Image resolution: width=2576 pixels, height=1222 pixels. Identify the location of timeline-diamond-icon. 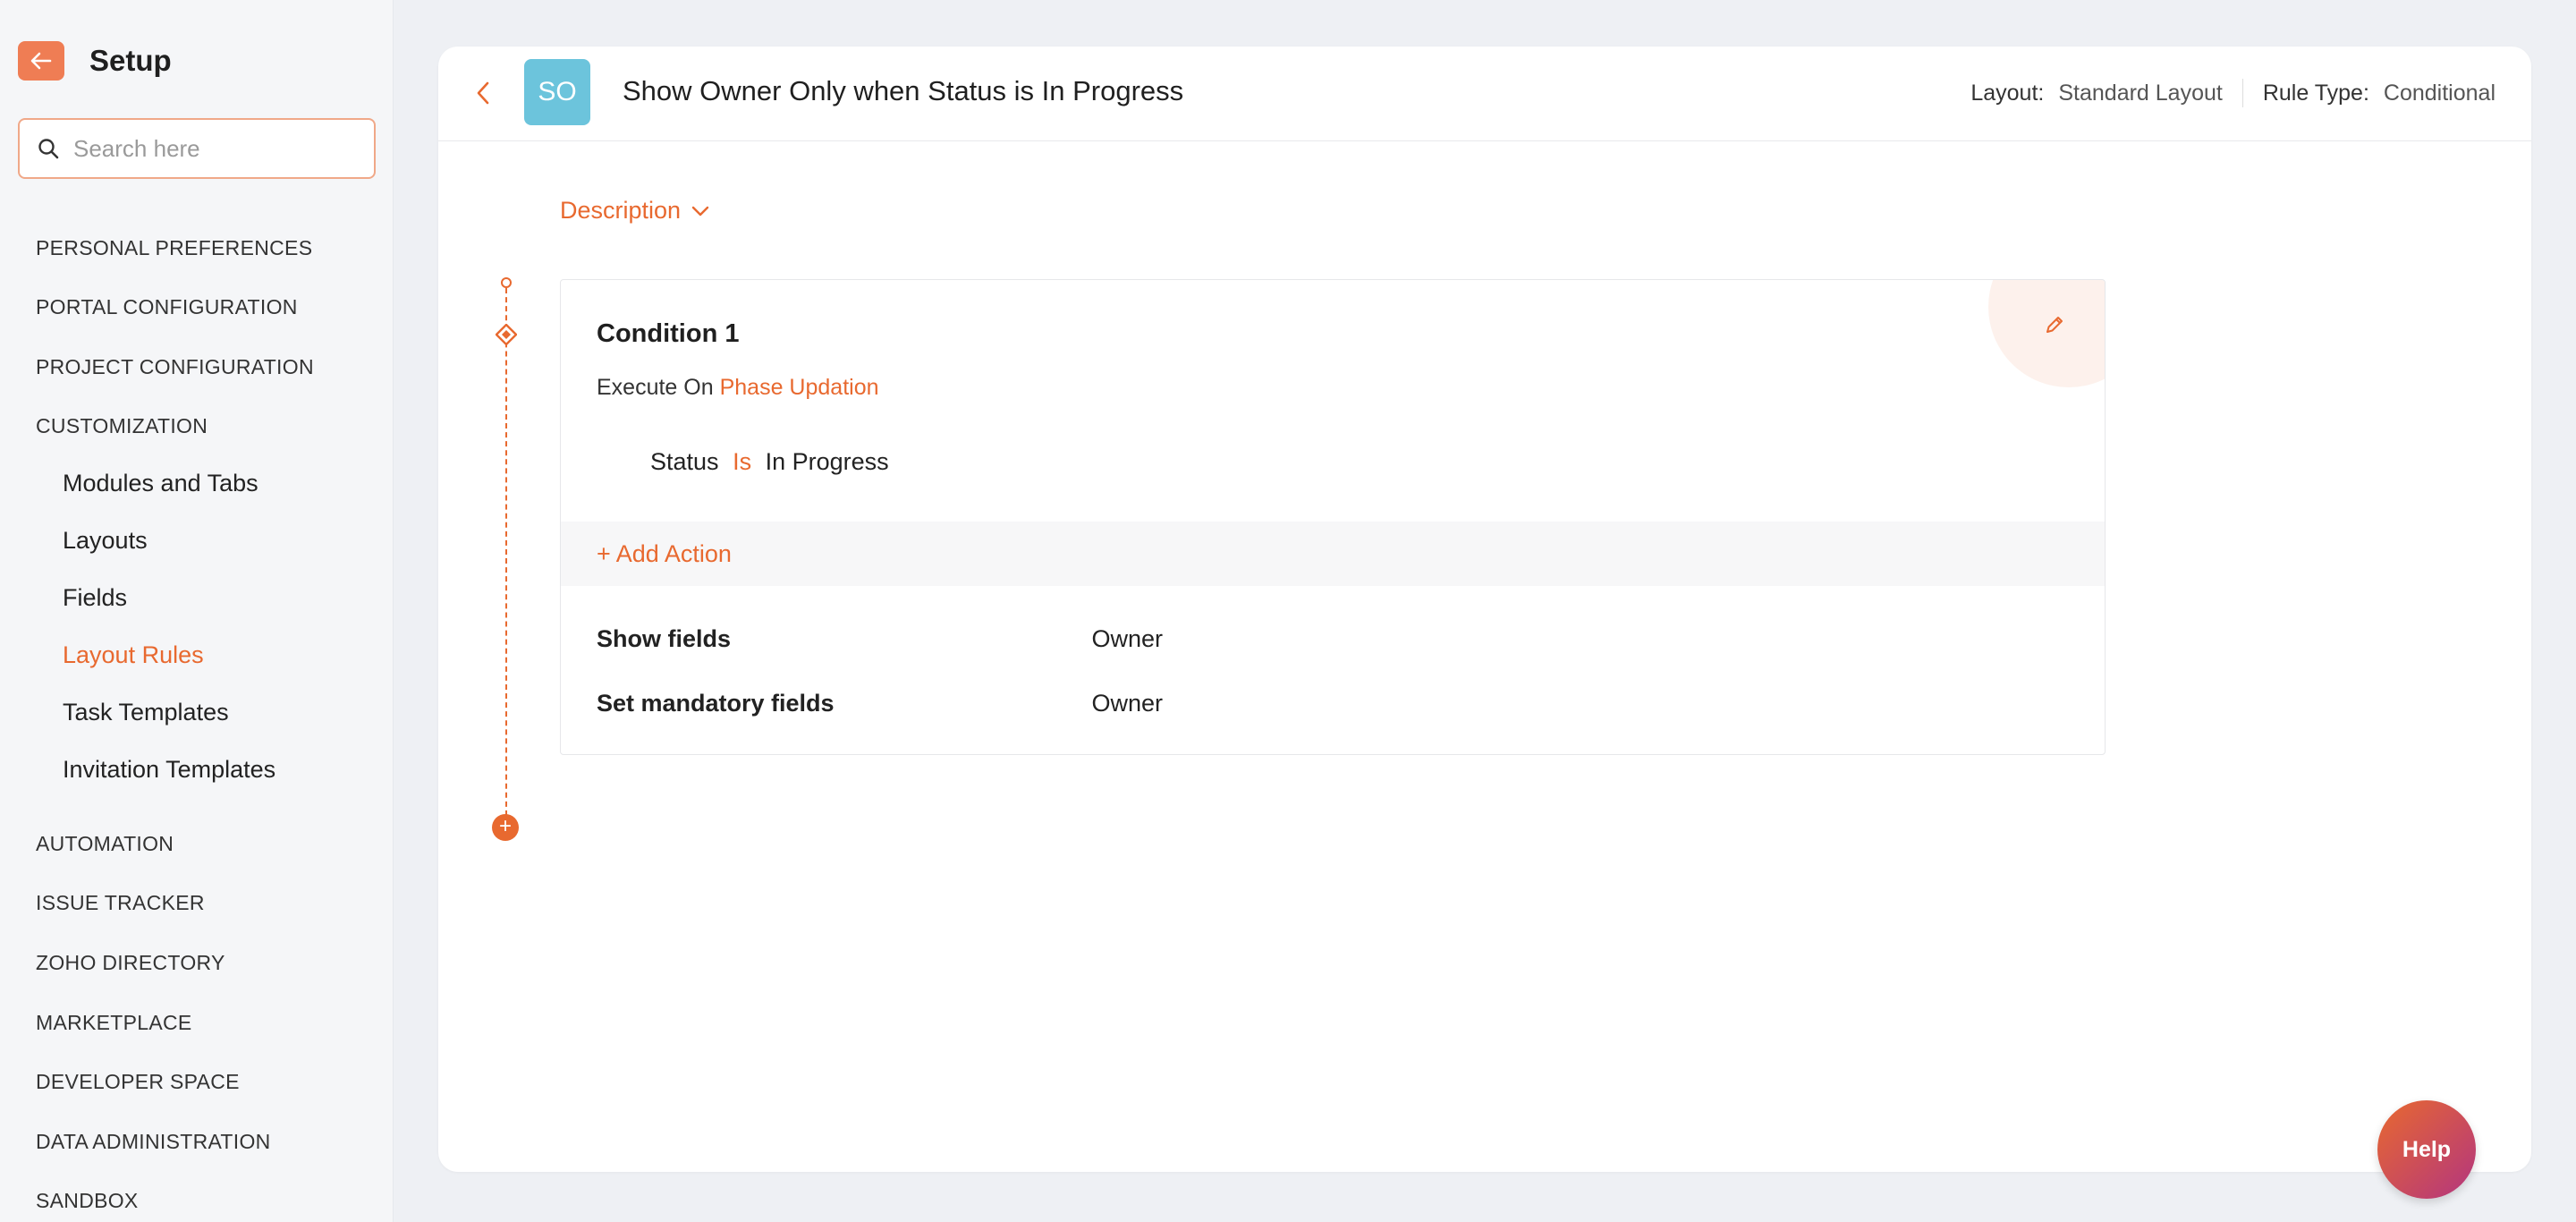
(506, 336).